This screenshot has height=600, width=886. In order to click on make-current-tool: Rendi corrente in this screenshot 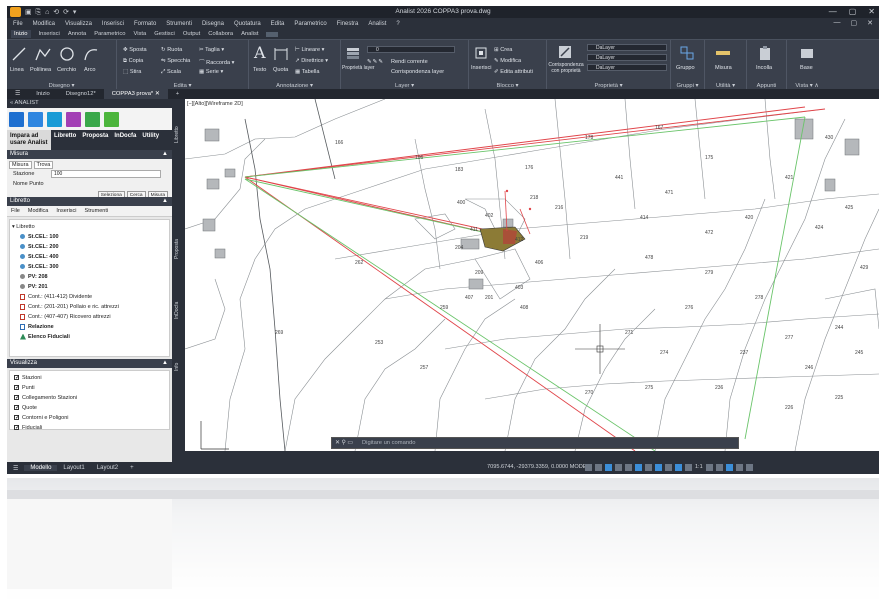, I will do `click(409, 62)`.